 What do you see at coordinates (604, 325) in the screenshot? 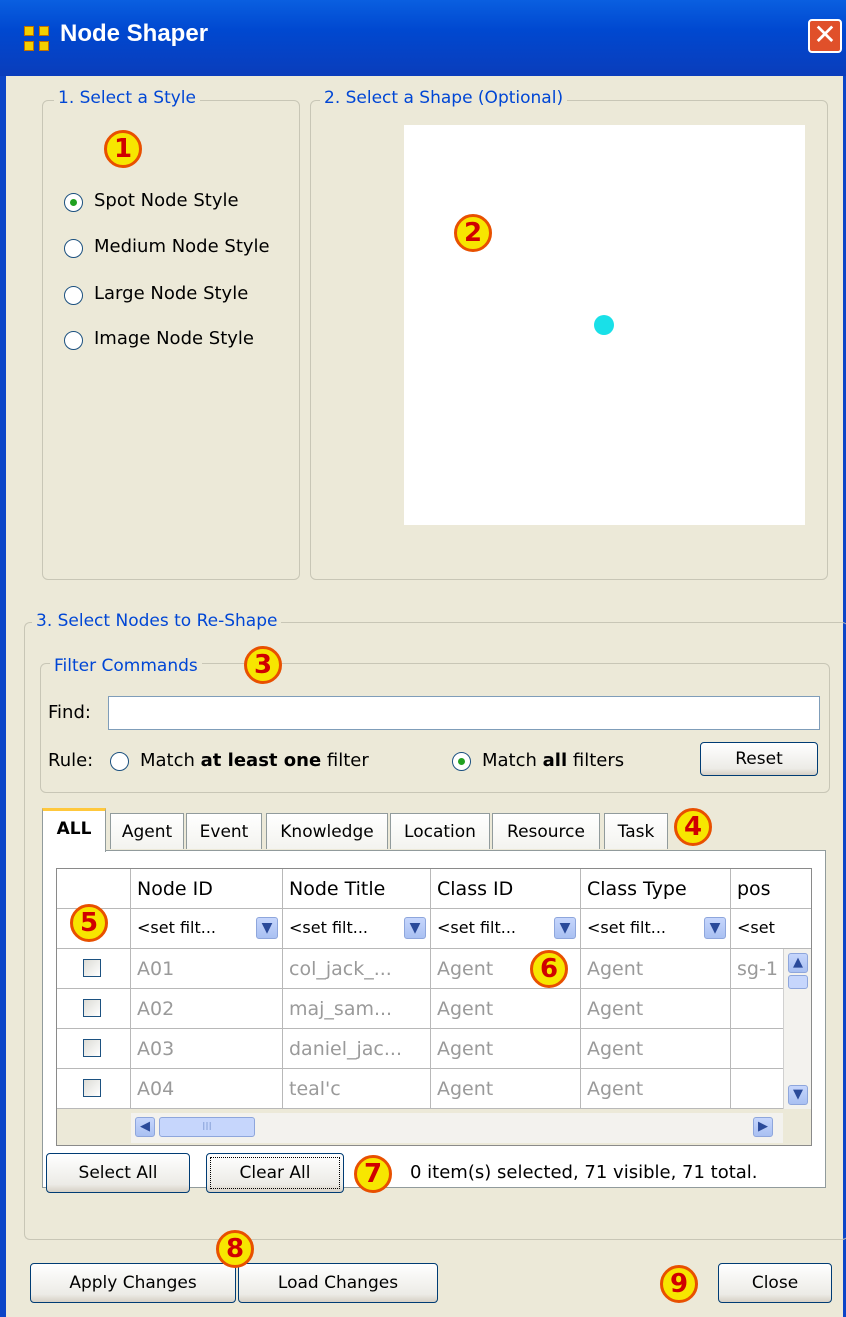
I see `node-shape-preview` at bounding box center [604, 325].